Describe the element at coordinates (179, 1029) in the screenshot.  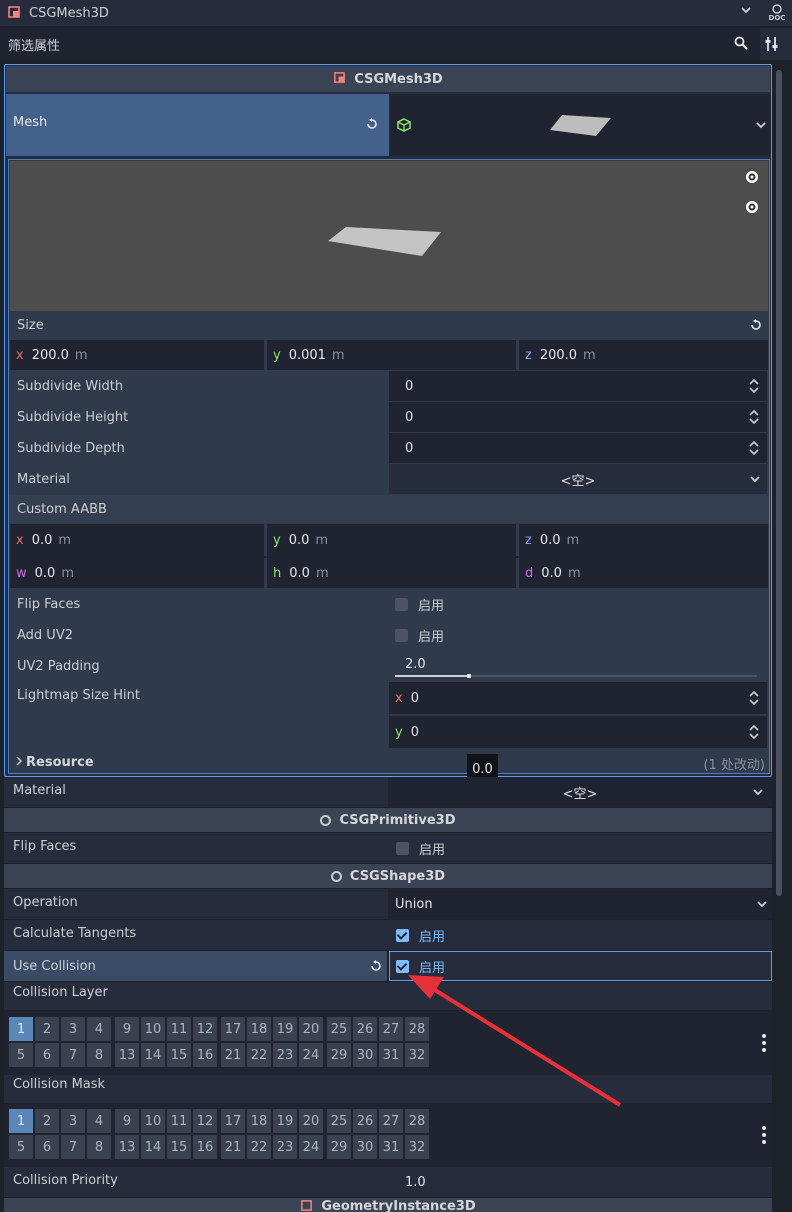
I see `collision-layer-bit-11: 11` at that location.